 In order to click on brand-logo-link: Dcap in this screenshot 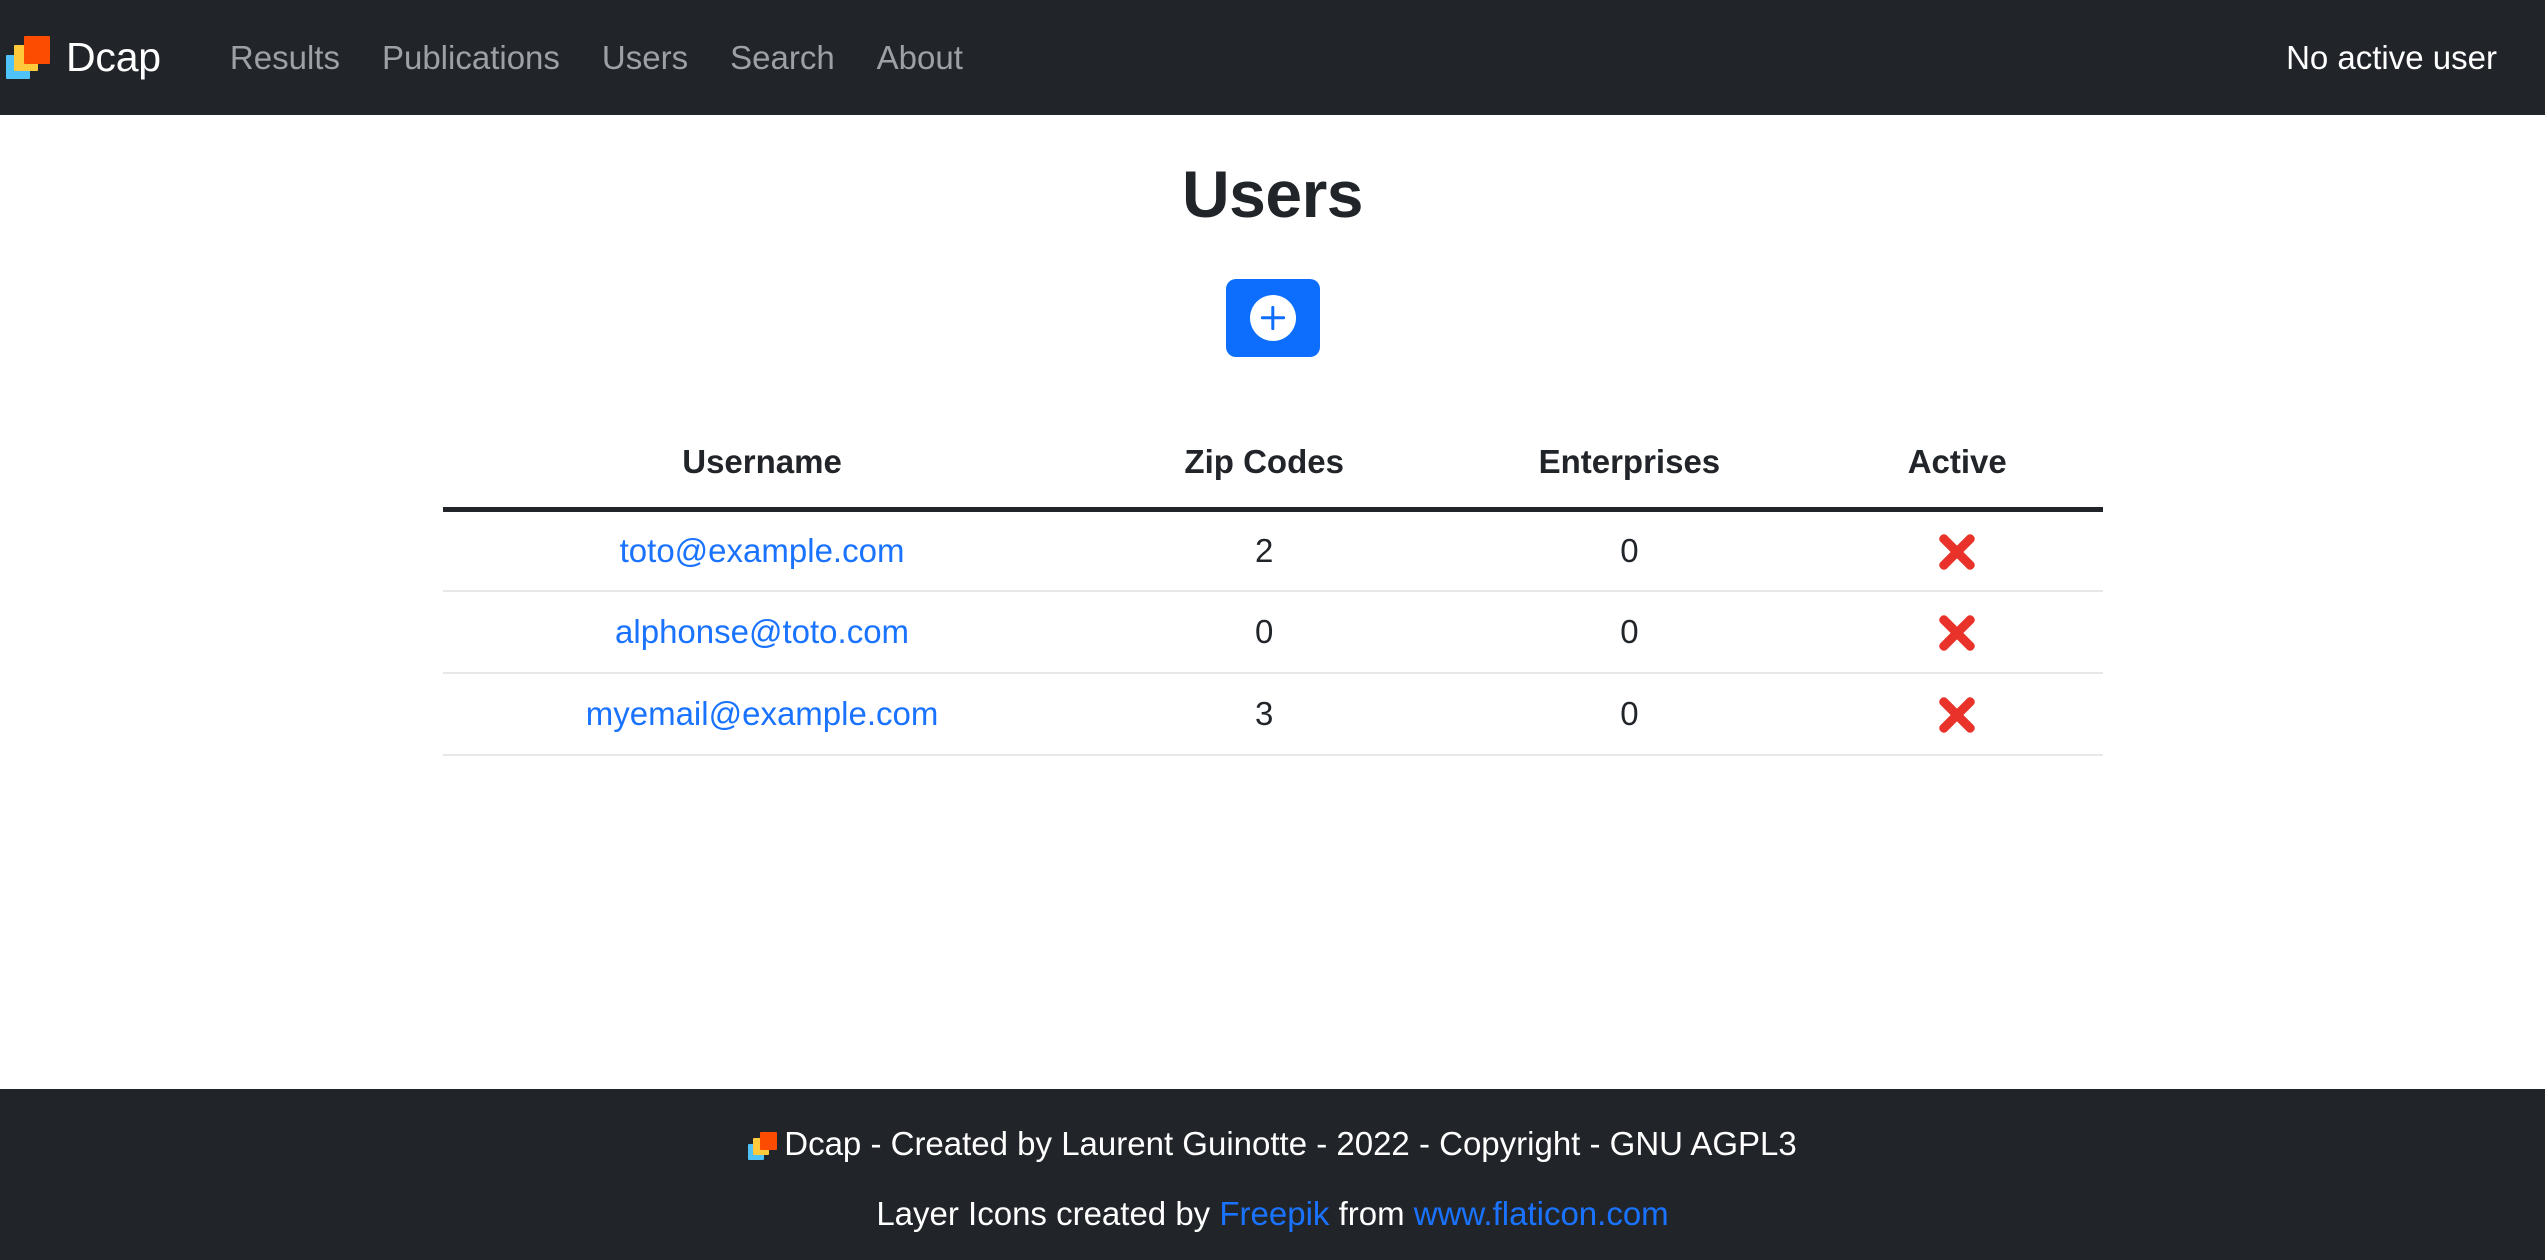, I will do `click(83, 57)`.